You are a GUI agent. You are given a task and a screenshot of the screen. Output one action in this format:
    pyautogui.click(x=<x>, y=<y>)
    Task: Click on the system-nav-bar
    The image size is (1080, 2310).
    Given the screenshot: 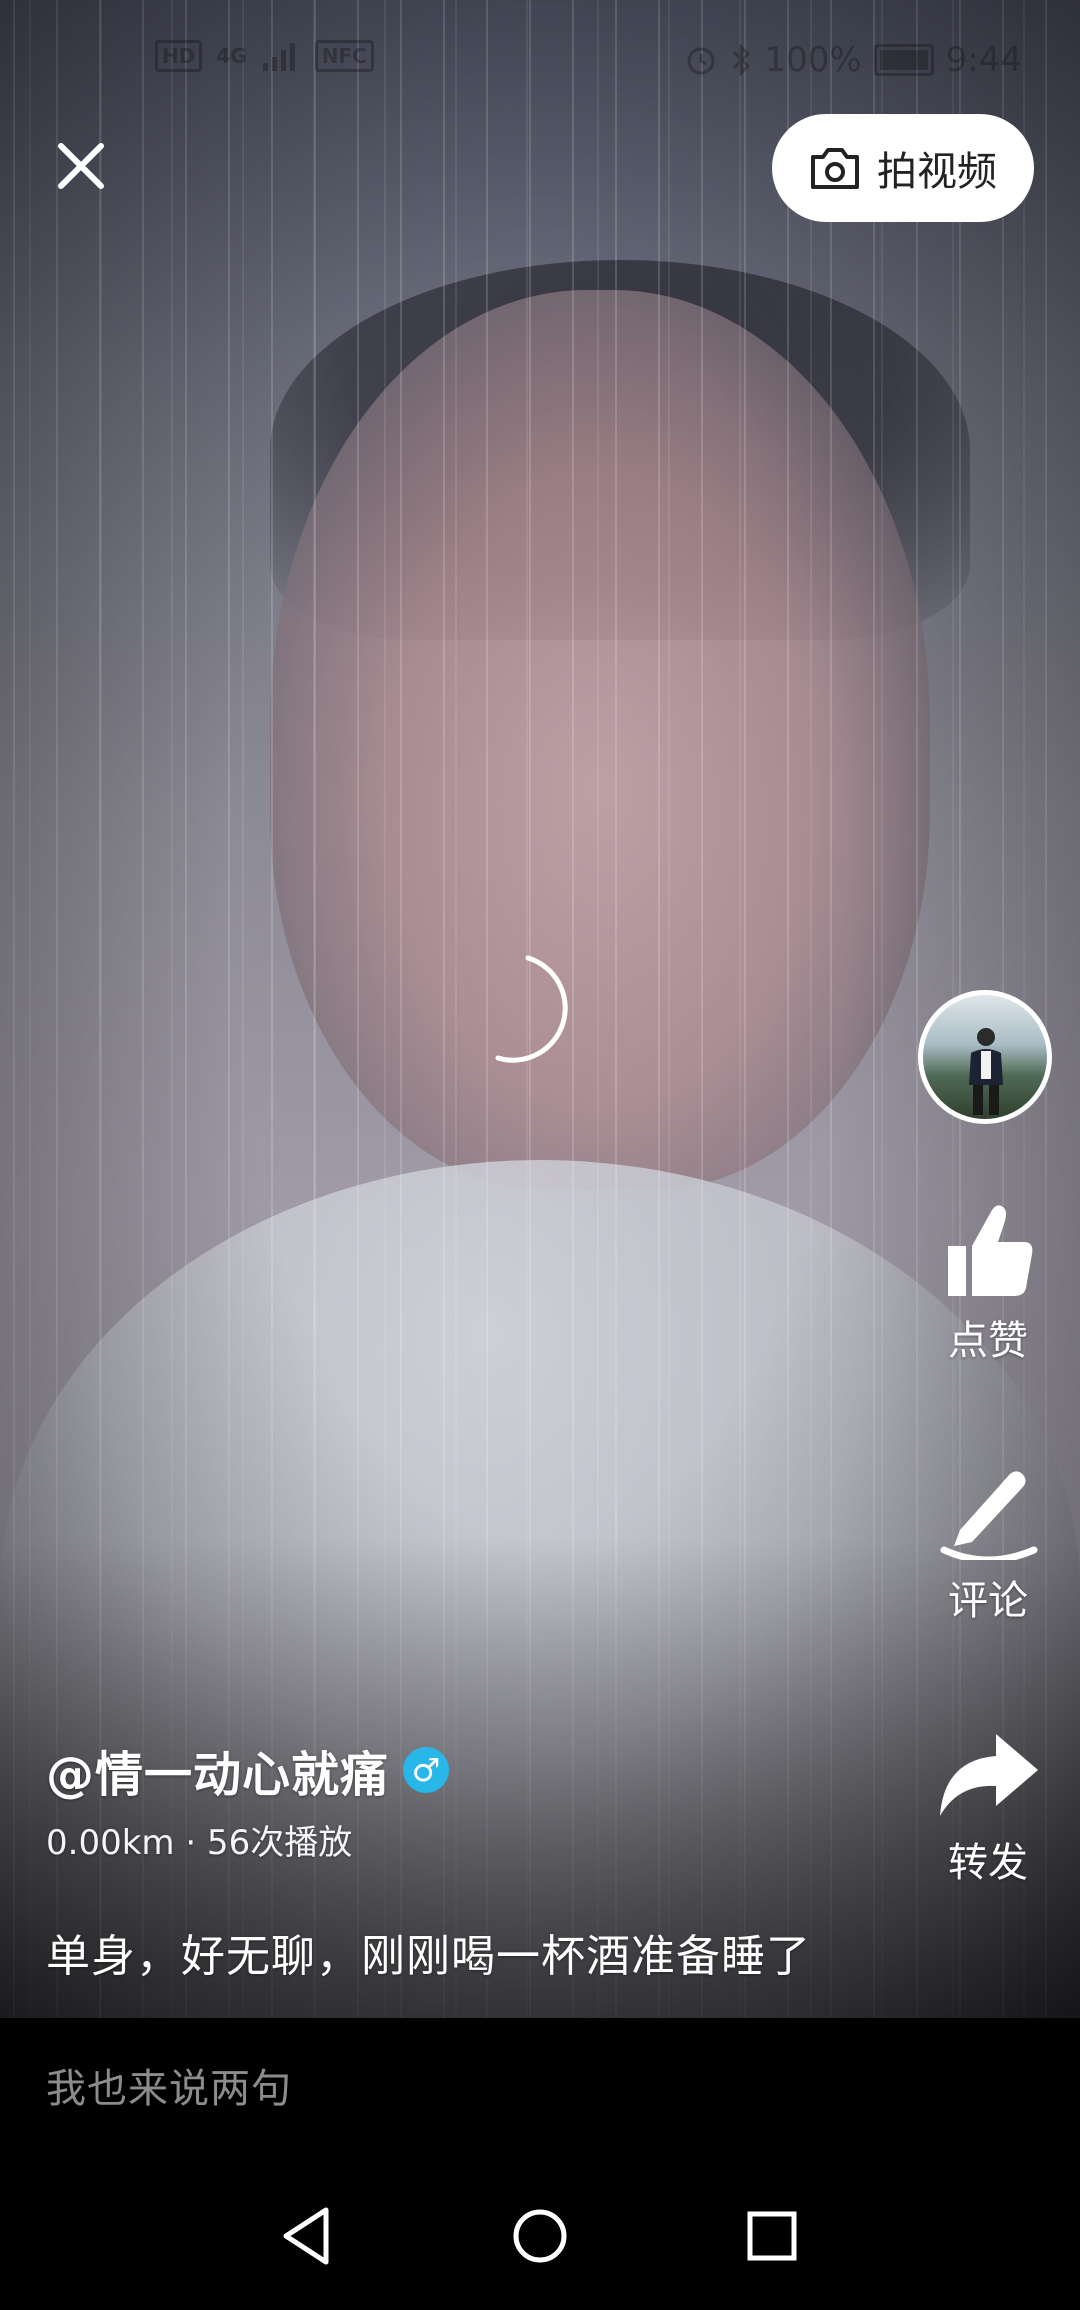 What is the action you would take?
    pyautogui.click(x=540, y=2233)
    